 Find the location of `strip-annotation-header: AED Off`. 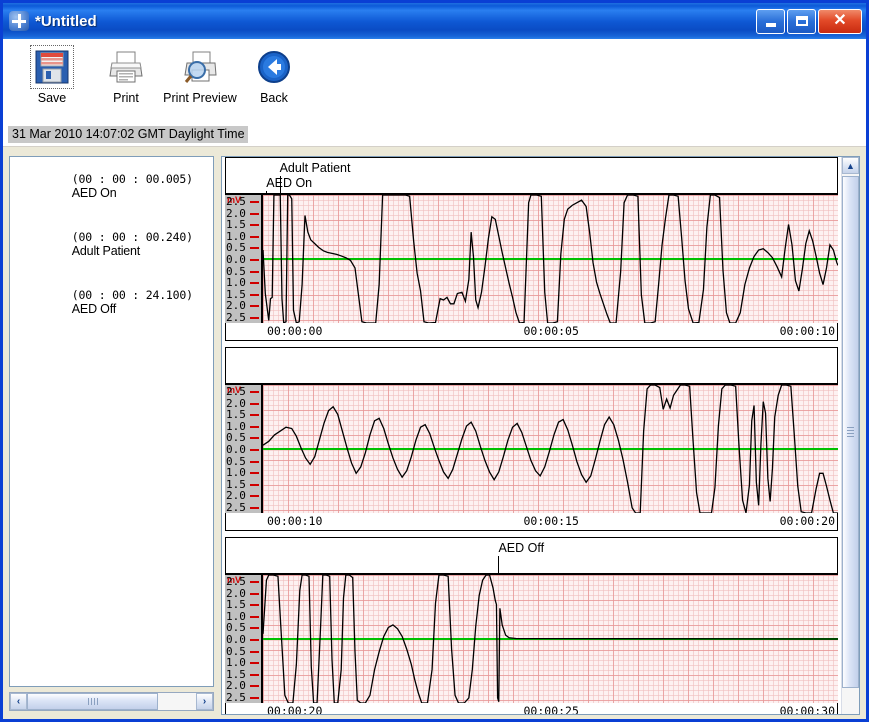

strip-annotation-header: AED Off is located at coordinates (531, 556).